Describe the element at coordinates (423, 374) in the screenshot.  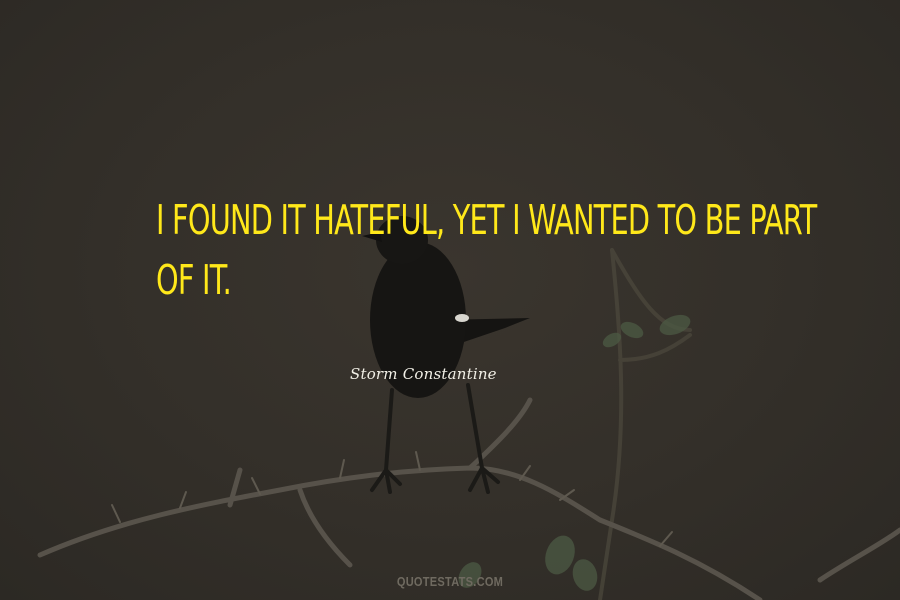
I see `quote-author: Storm Constantine` at that location.